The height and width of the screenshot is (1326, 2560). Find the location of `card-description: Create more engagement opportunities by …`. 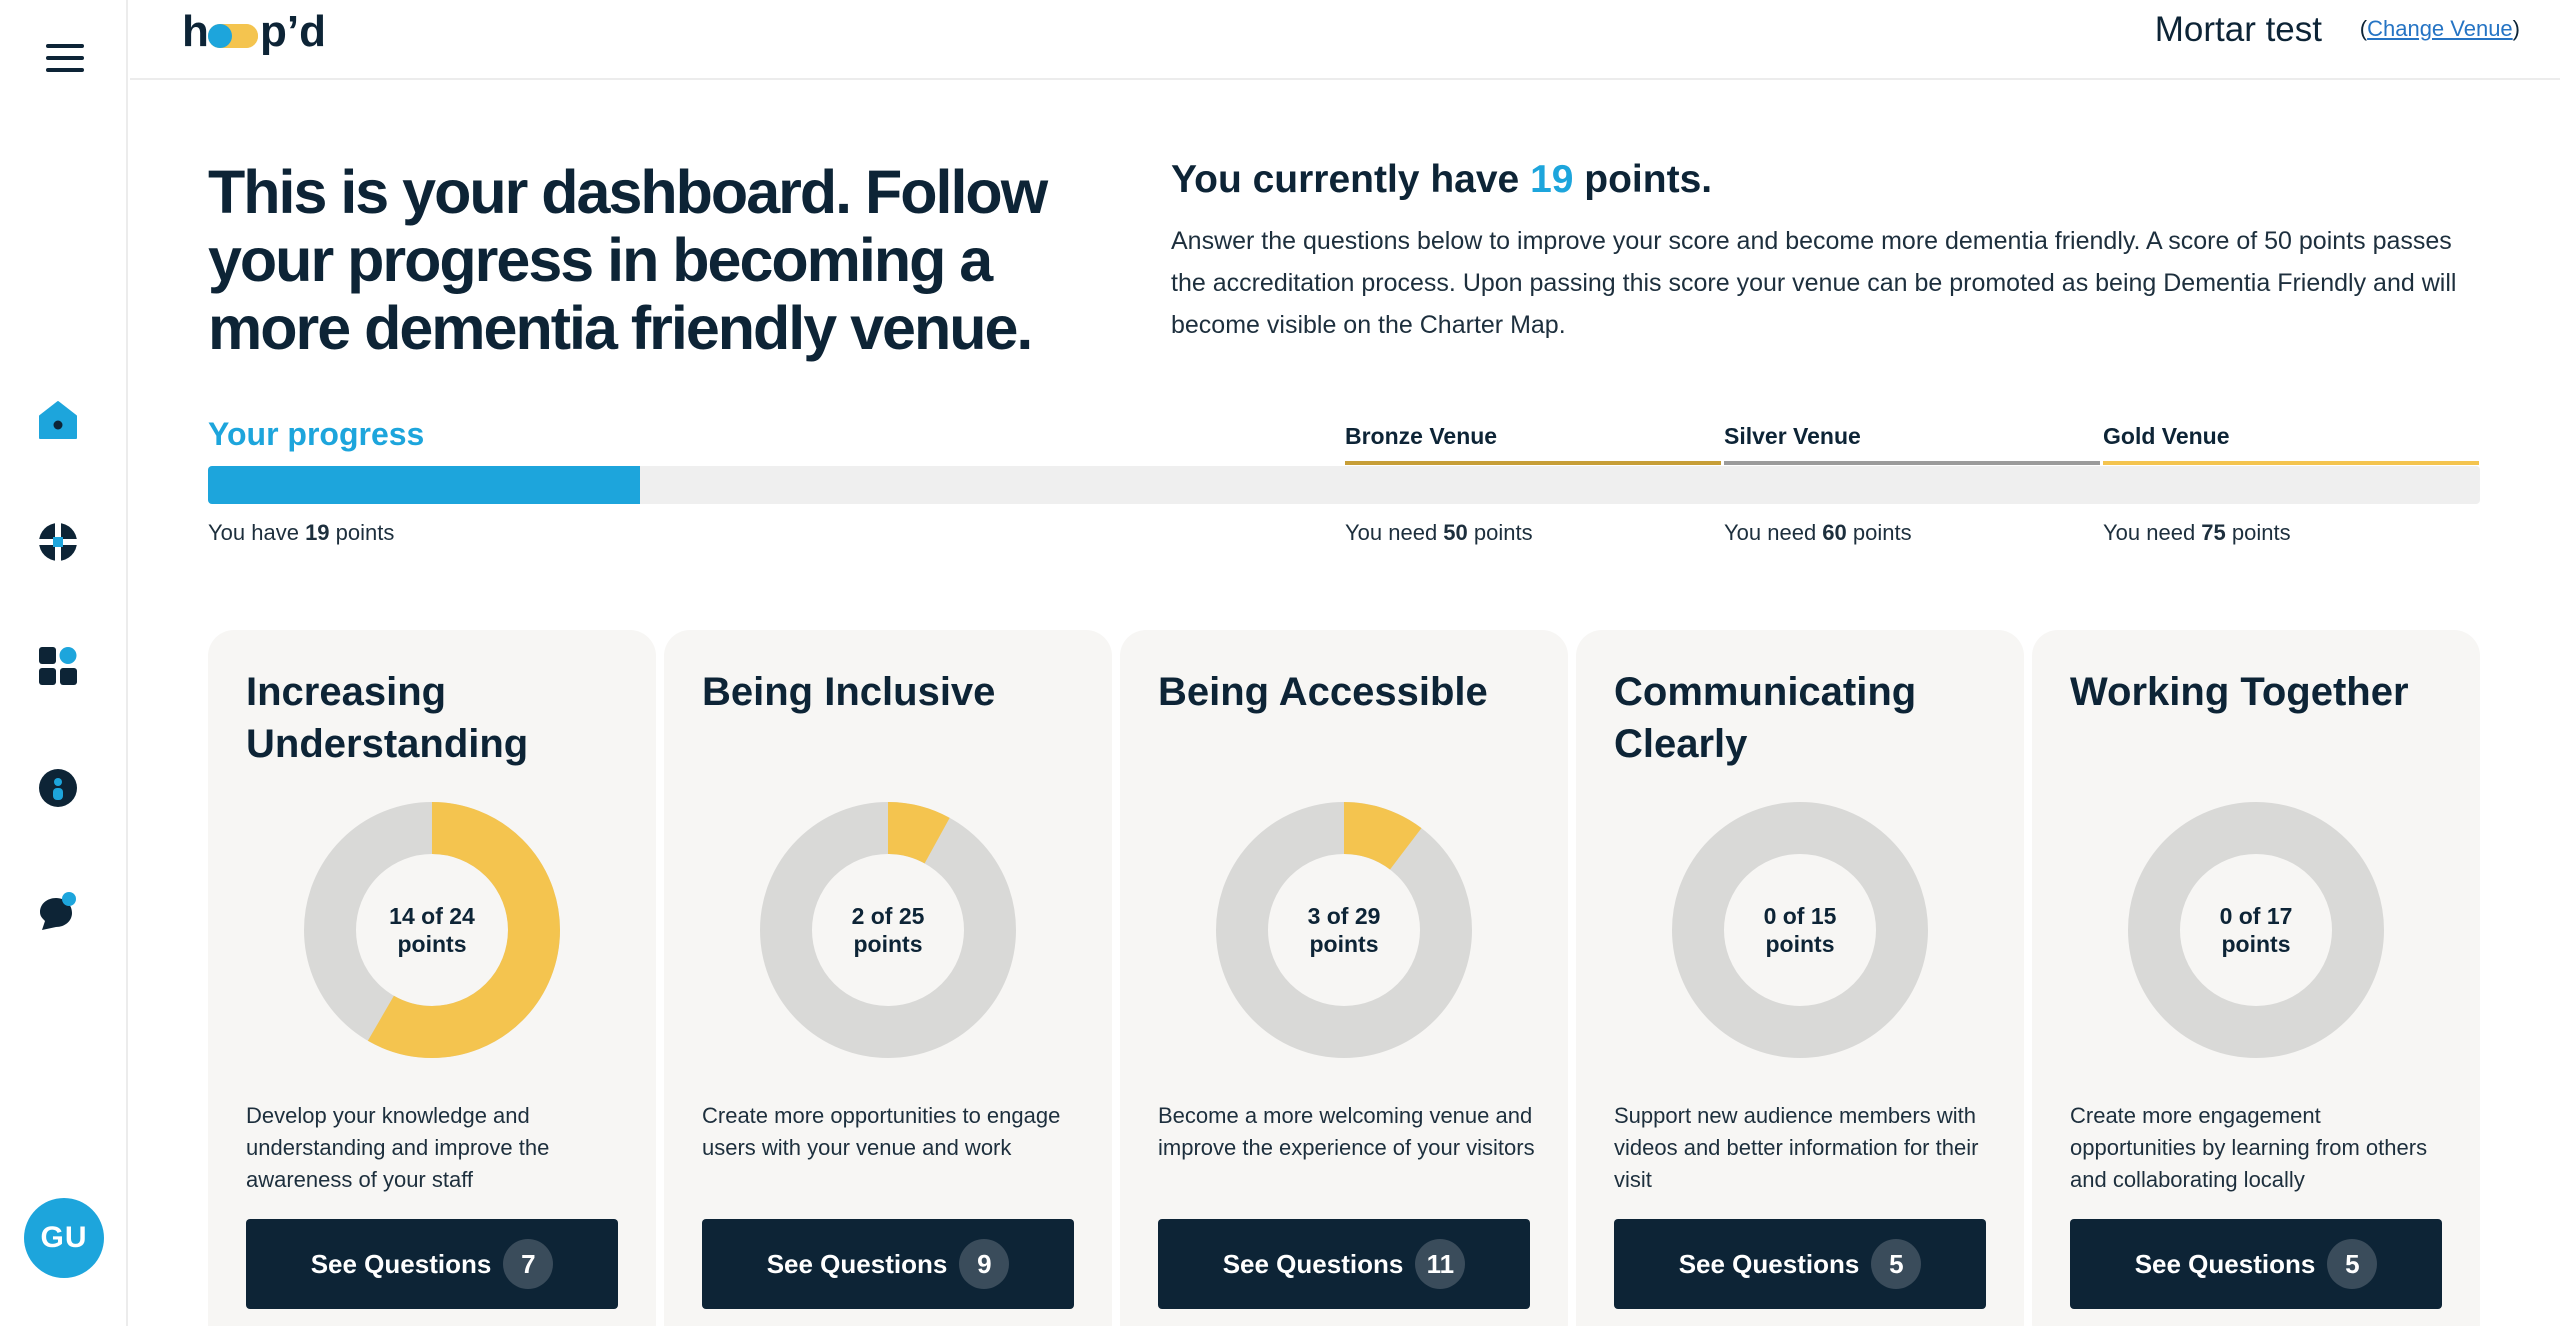

card-description: Create more engagement opportunities by … is located at coordinates (2249, 1147).